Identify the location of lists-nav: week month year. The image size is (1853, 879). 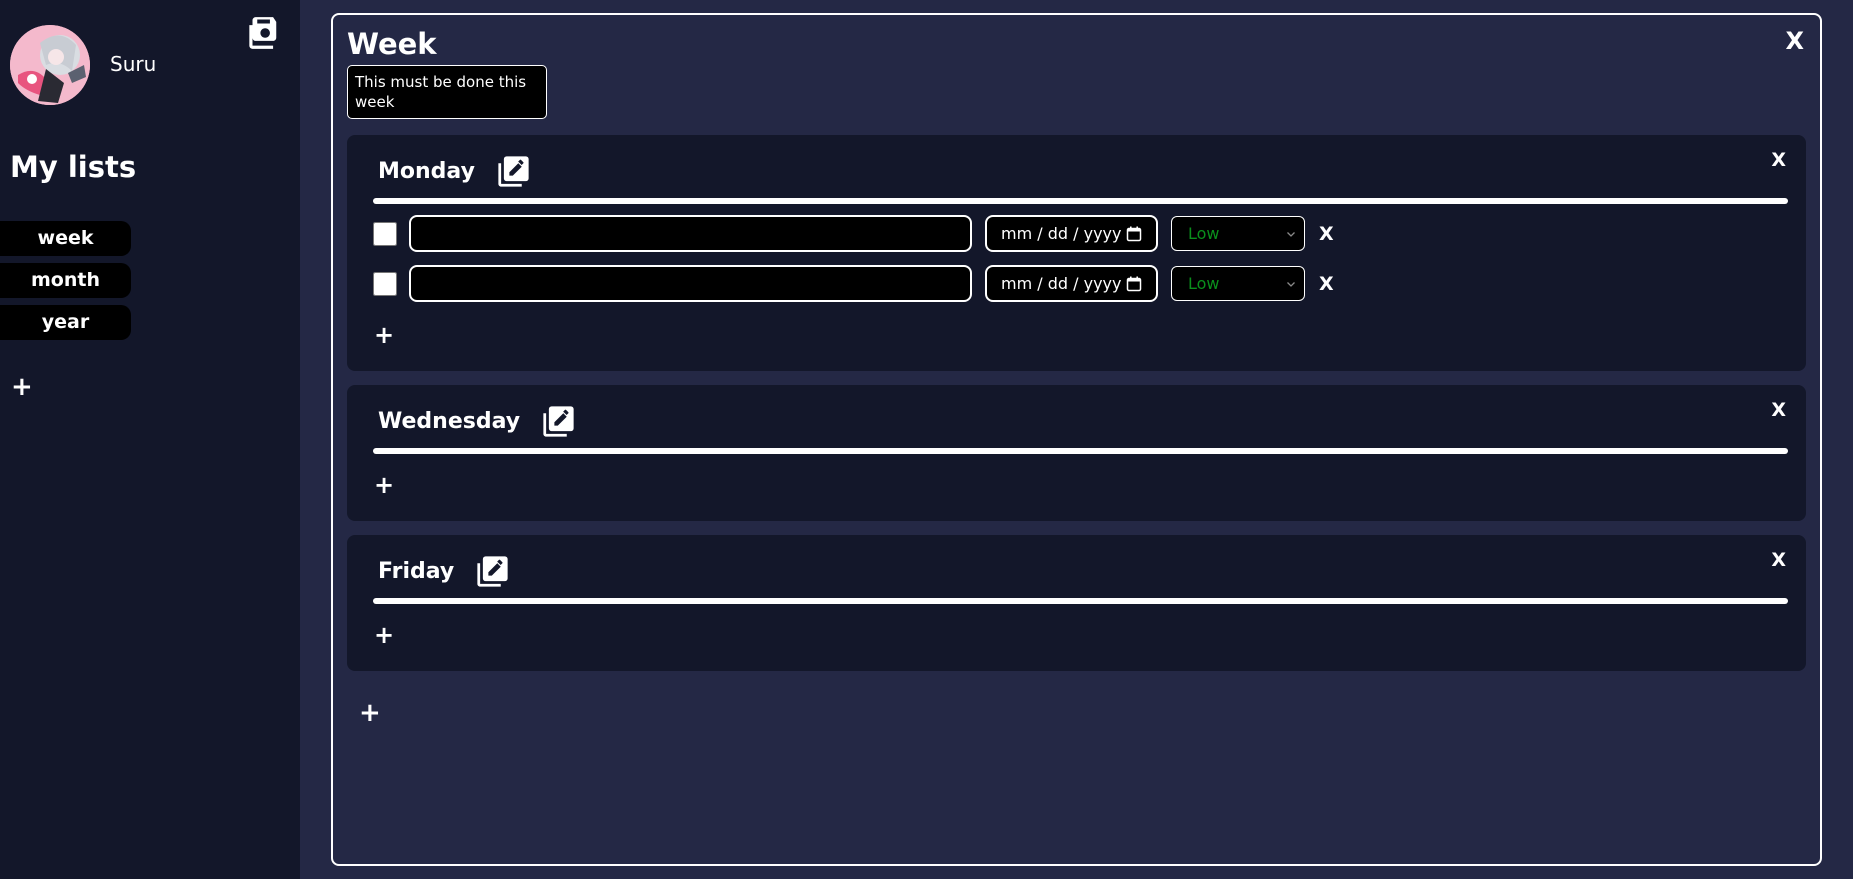
(65, 284).